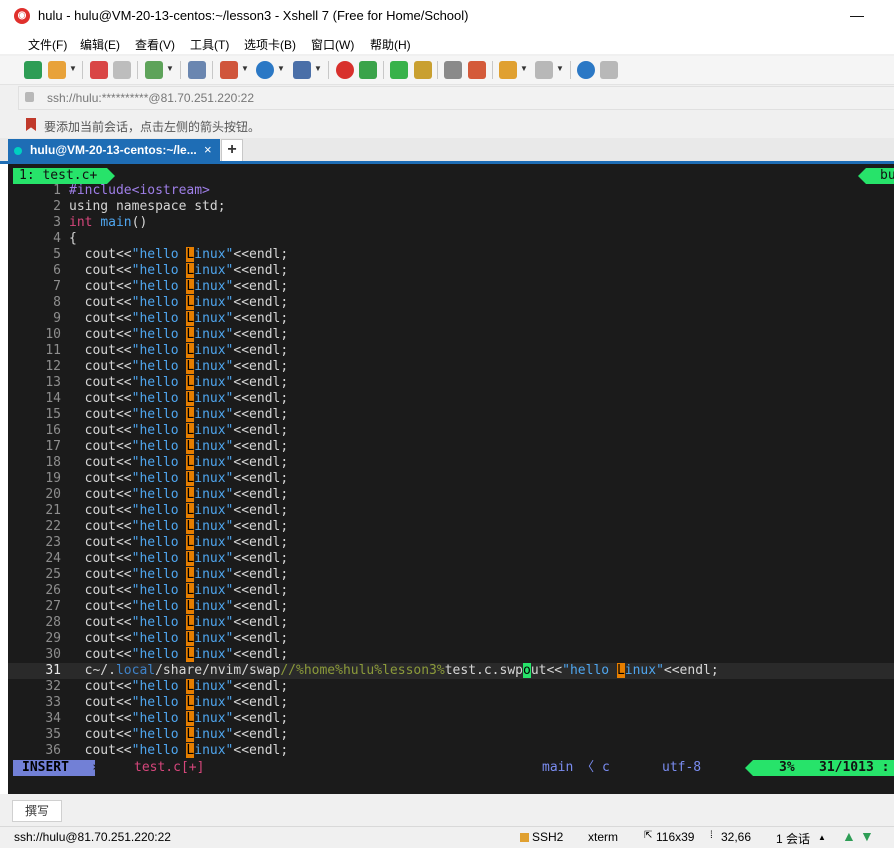 This screenshot has width=894, height=855. I want to click on new-tab-button: +, so click(232, 150).